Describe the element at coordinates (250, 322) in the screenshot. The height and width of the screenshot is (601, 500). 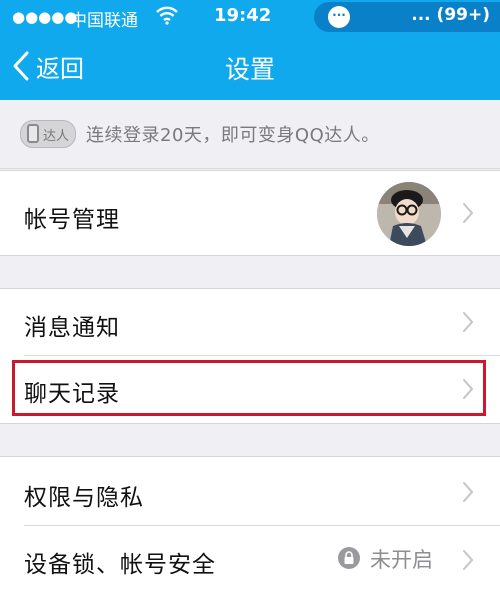
I see `notifications-row: 消息通知` at that location.